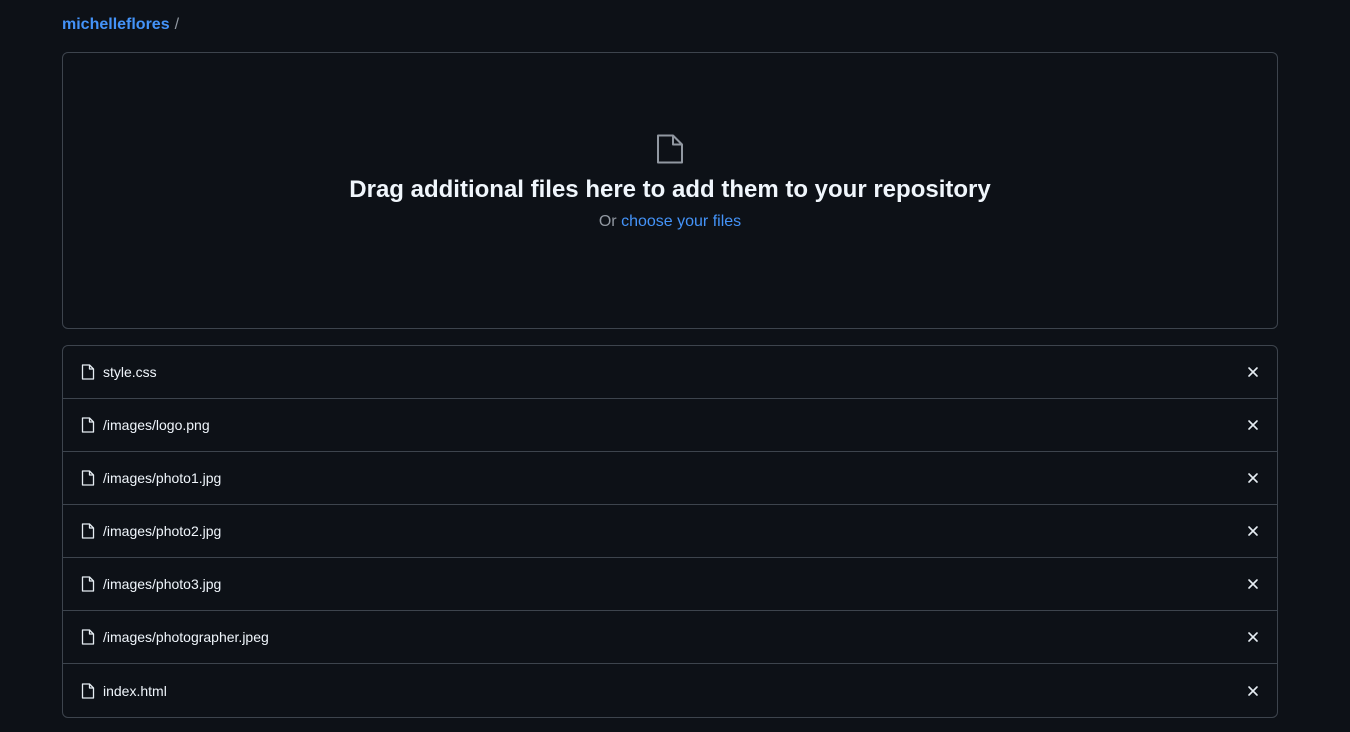 This screenshot has width=1350, height=732. What do you see at coordinates (135, 690) in the screenshot?
I see `file-name: index.html` at bounding box center [135, 690].